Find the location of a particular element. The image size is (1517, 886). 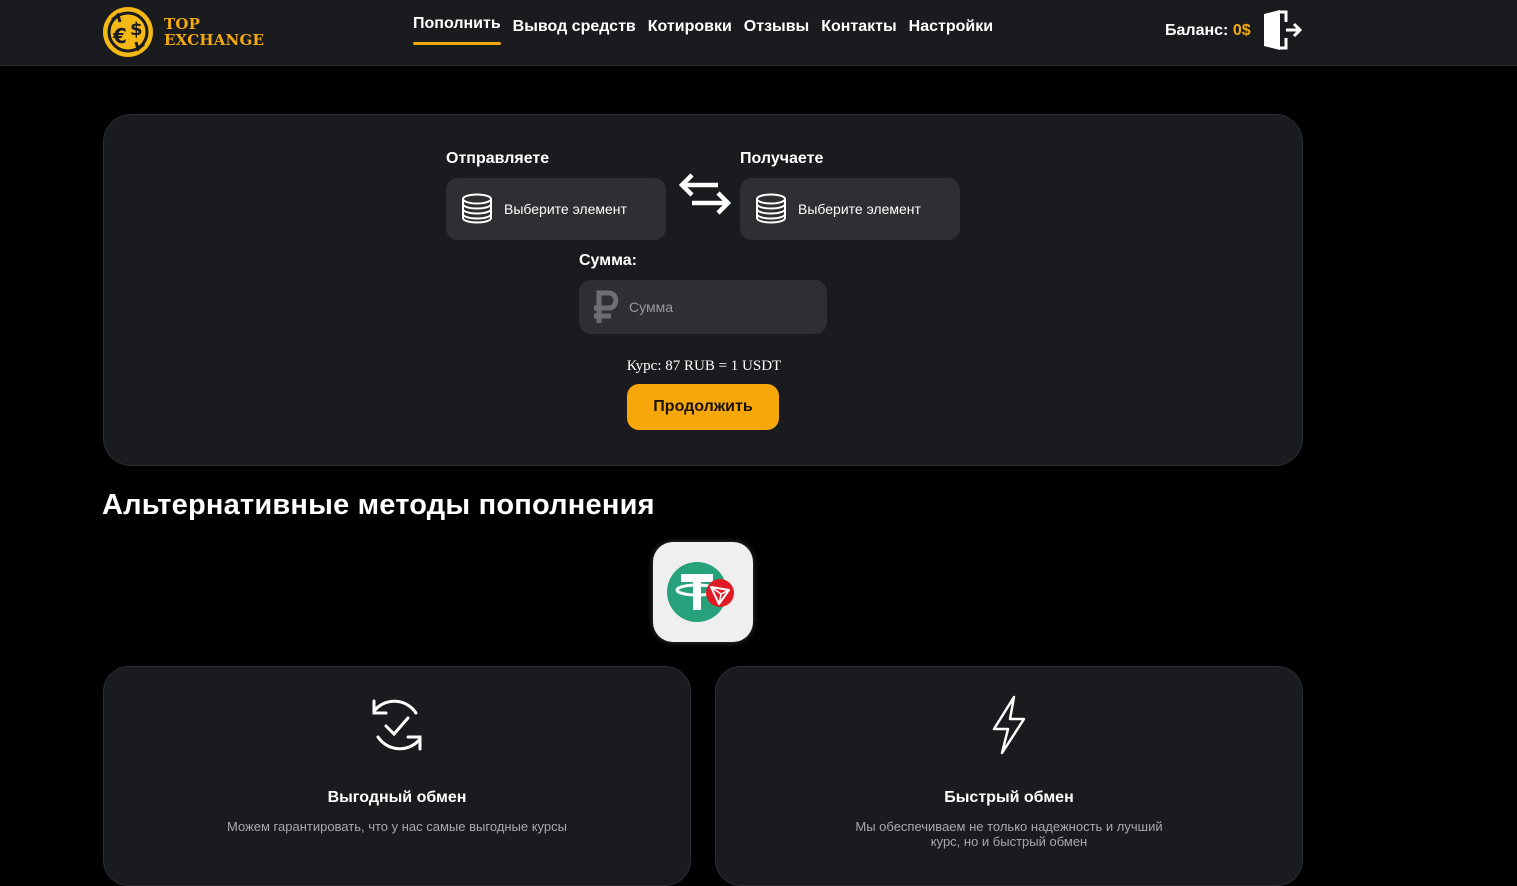

exchange-rate: Курс: 87 RUB = 1 USDT is located at coordinates (704, 366).